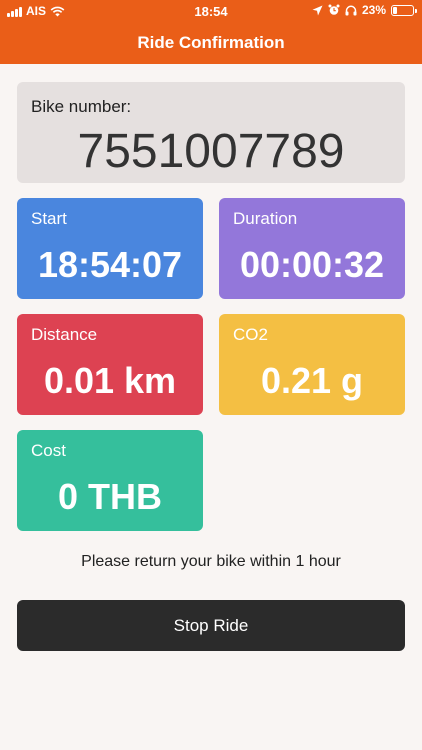 The height and width of the screenshot is (750, 422). I want to click on location-arrow-icon, so click(317, 10).